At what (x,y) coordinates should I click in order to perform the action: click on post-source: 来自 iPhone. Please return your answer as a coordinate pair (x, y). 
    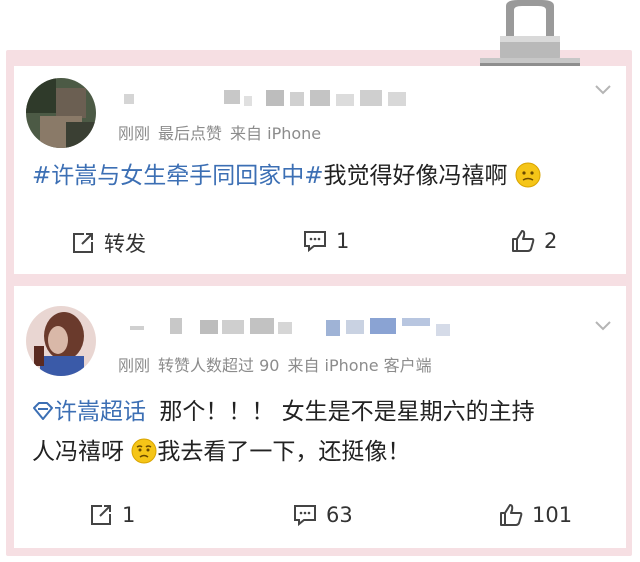
    Looking at the image, I should click on (276, 133).